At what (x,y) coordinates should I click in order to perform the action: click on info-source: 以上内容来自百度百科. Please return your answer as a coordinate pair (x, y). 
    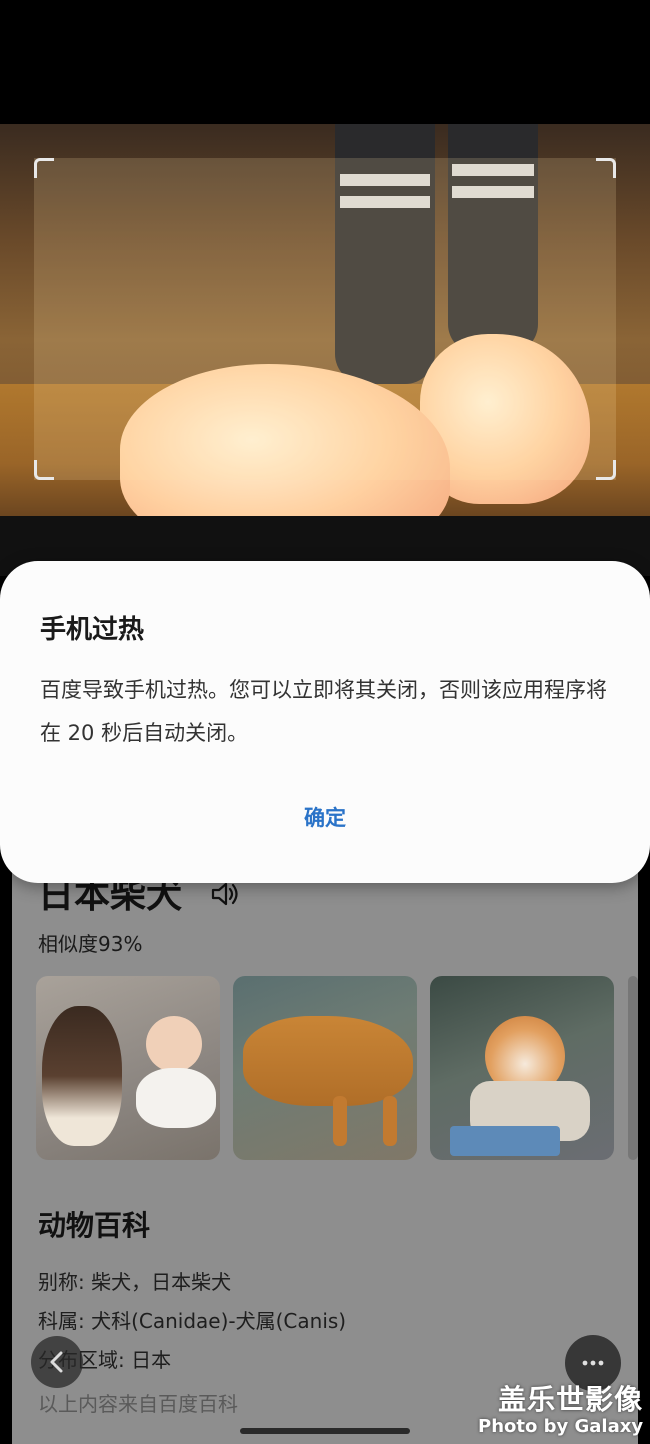
    Looking at the image, I should click on (138, 1402).